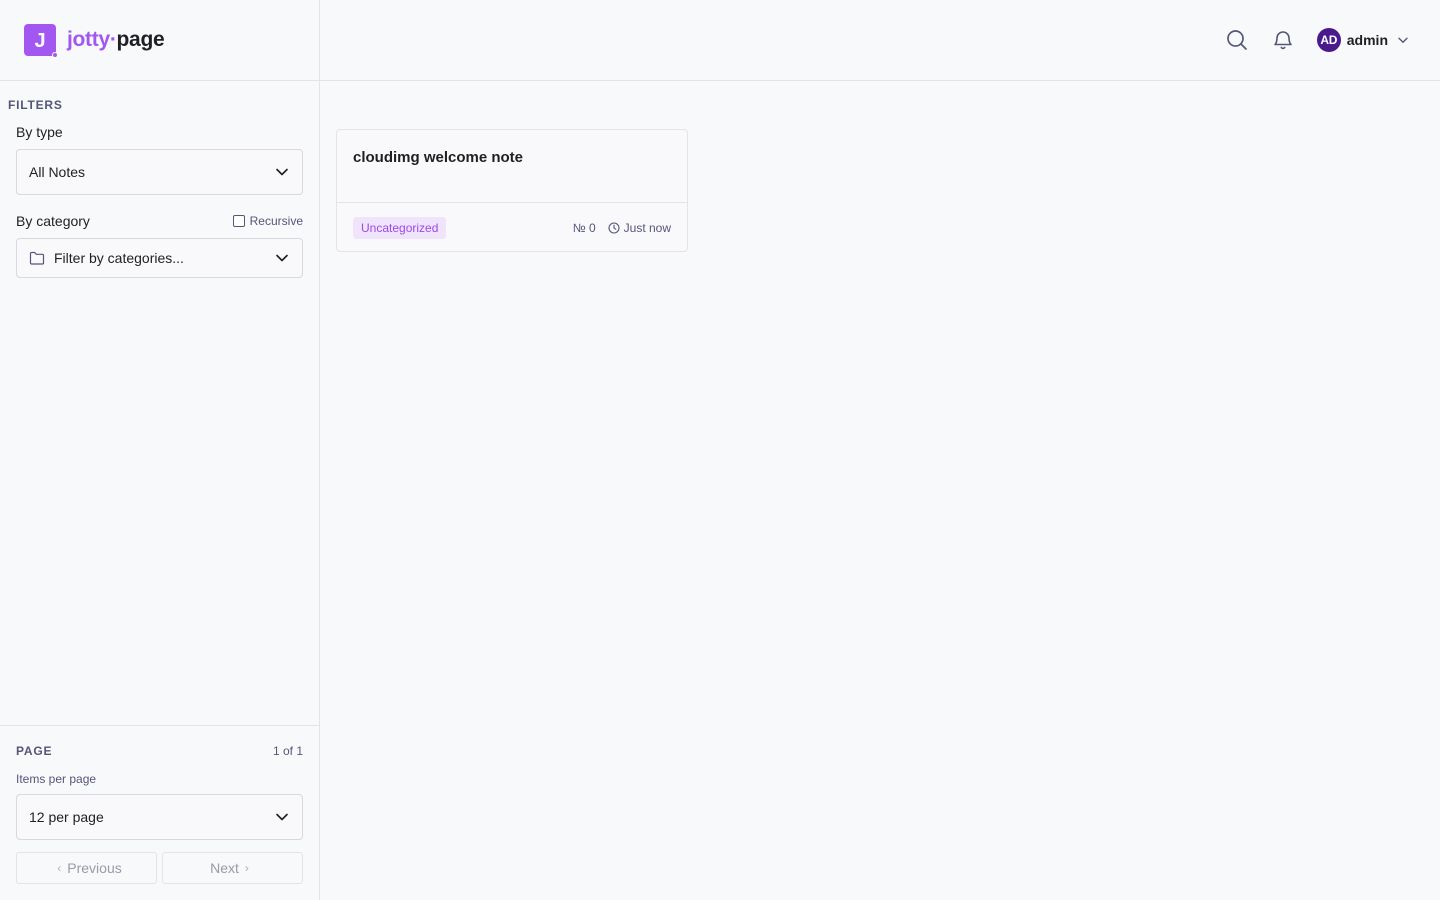 The height and width of the screenshot is (900, 1440). What do you see at coordinates (880, 40) in the screenshot?
I see `topbar: AD admin` at bounding box center [880, 40].